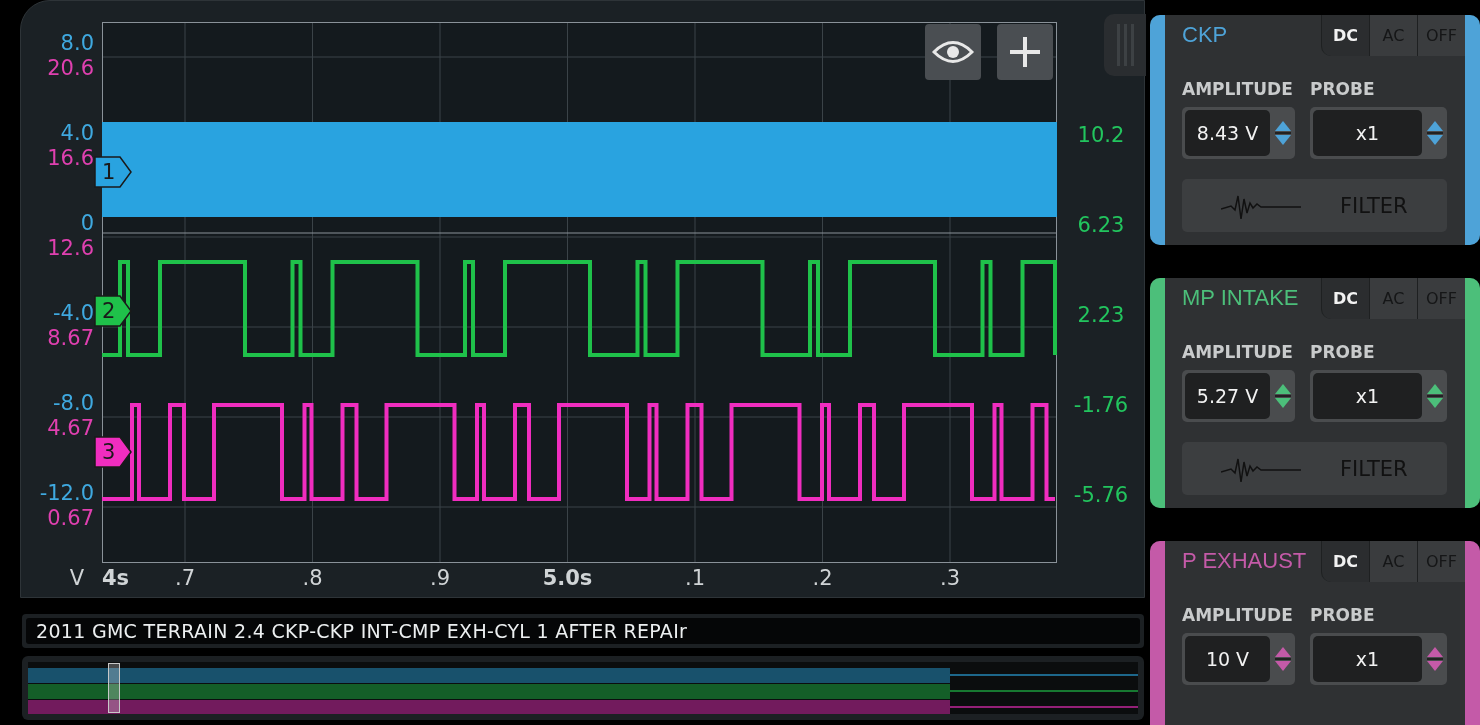  I want to click on axis-label: 20.6, so click(70, 68).